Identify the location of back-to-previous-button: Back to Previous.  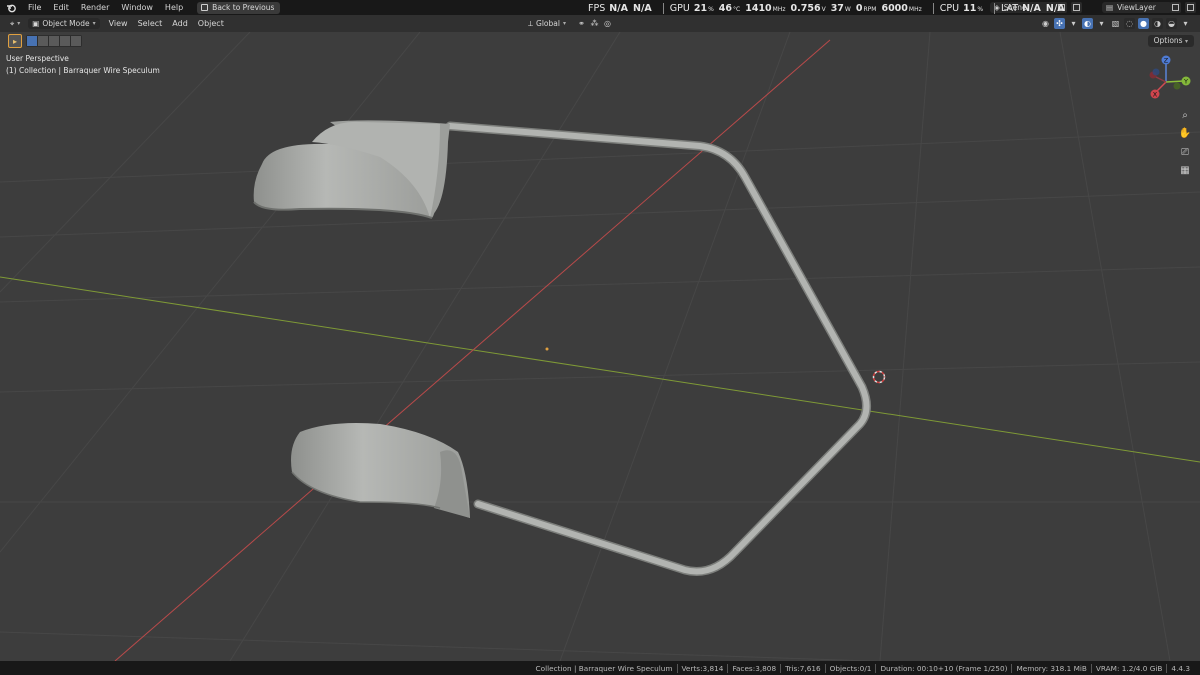
(239, 7).